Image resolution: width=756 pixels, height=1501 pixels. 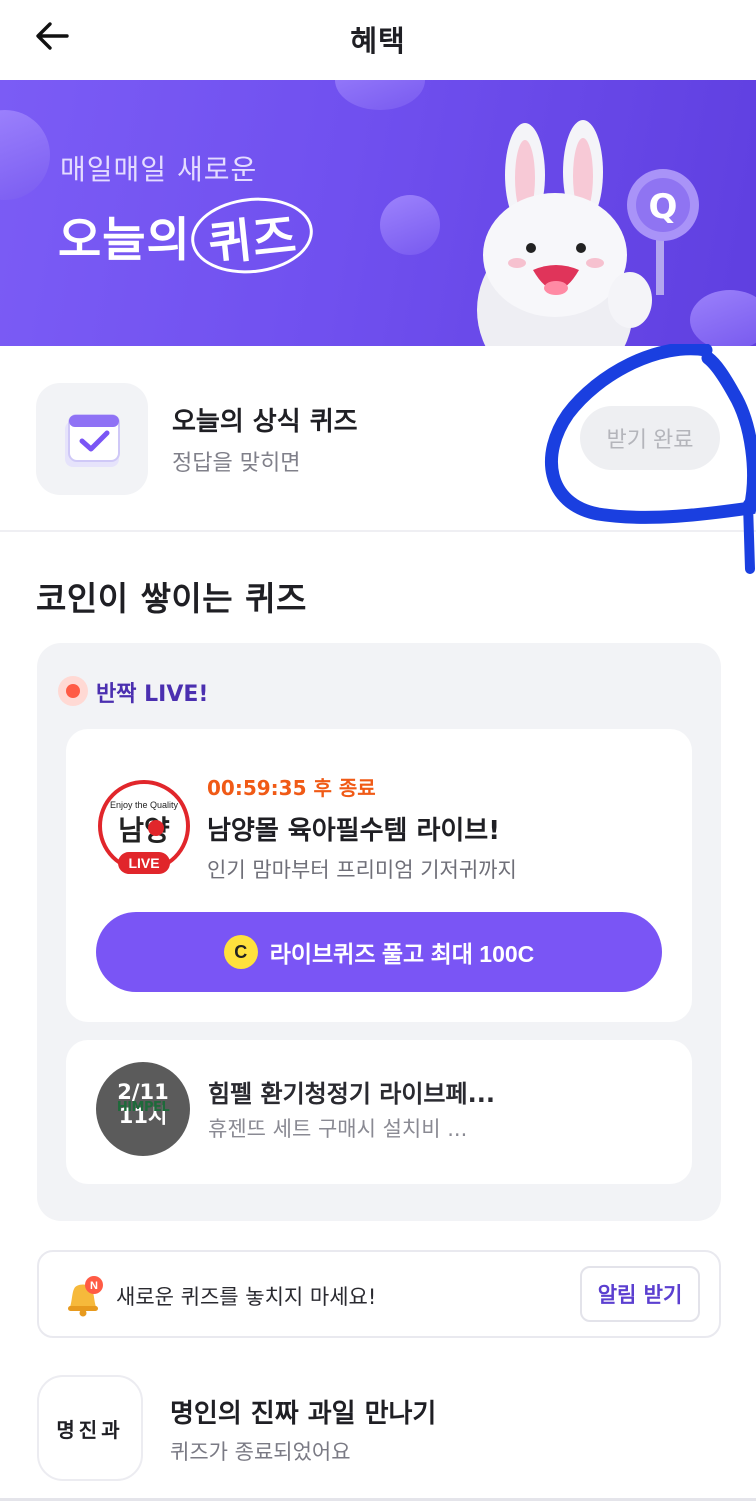 I want to click on calendar-check-icon, so click(x=92, y=439).